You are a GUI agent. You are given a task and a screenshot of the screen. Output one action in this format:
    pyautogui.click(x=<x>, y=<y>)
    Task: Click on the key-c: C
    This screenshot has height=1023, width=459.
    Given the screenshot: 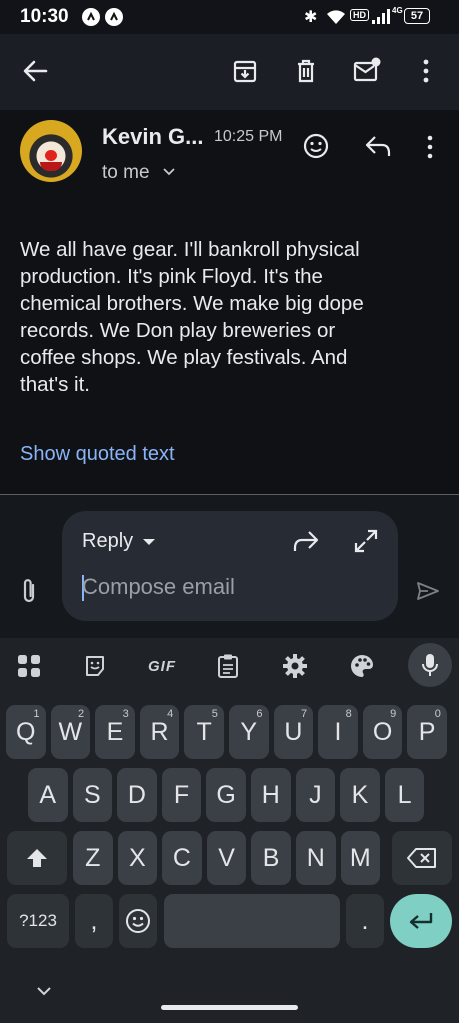 What is the action you would take?
    pyautogui.click(x=182, y=858)
    